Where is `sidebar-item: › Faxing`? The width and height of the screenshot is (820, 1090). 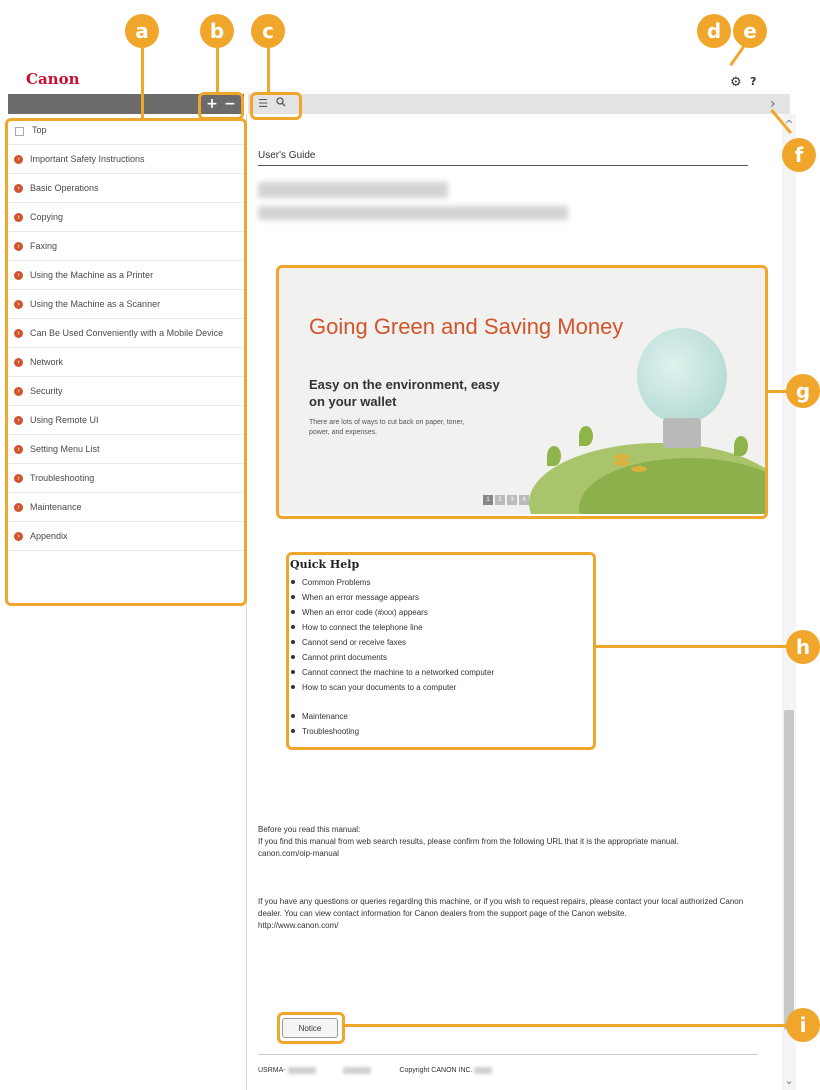
sidebar-item: › Faxing is located at coordinates (126, 246).